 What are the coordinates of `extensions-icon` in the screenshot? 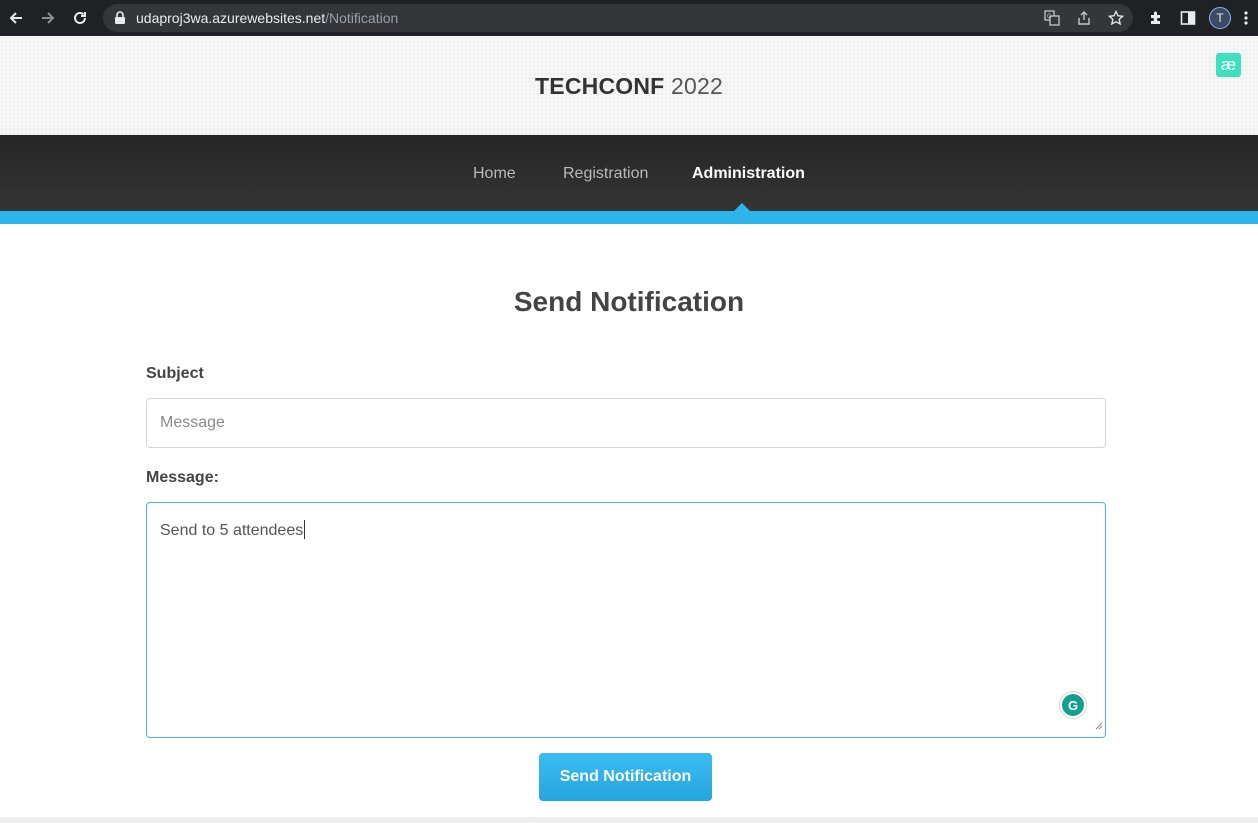 It's located at (1156, 18).